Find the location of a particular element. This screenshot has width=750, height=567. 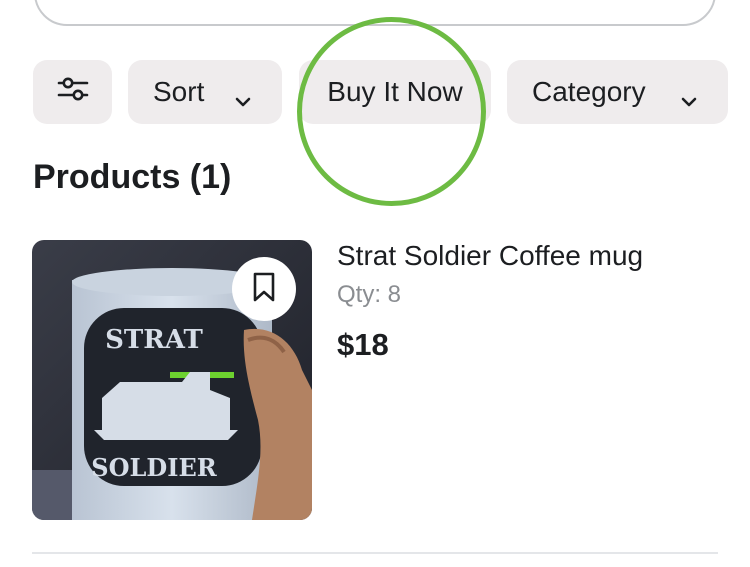

category-button: Category is located at coordinates (617, 92).